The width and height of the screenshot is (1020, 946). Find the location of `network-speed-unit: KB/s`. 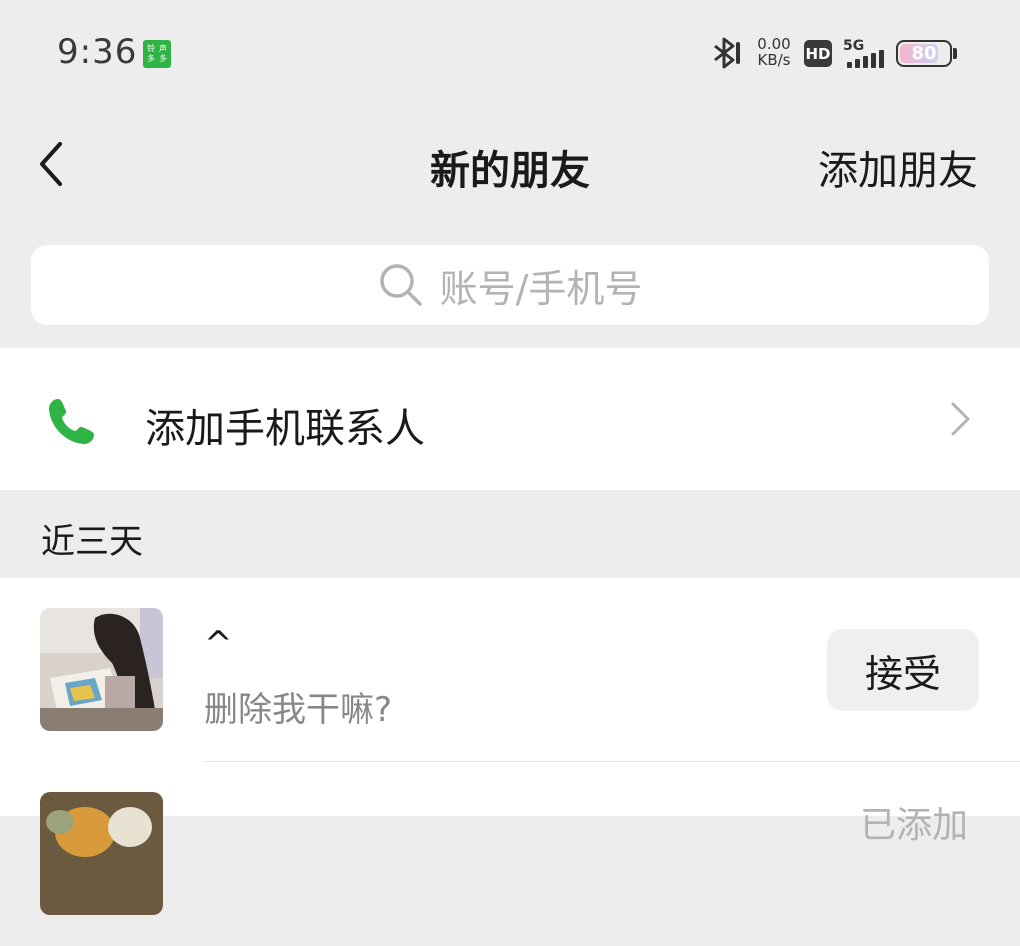

network-speed-unit: KB/s is located at coordinates (774, 60).